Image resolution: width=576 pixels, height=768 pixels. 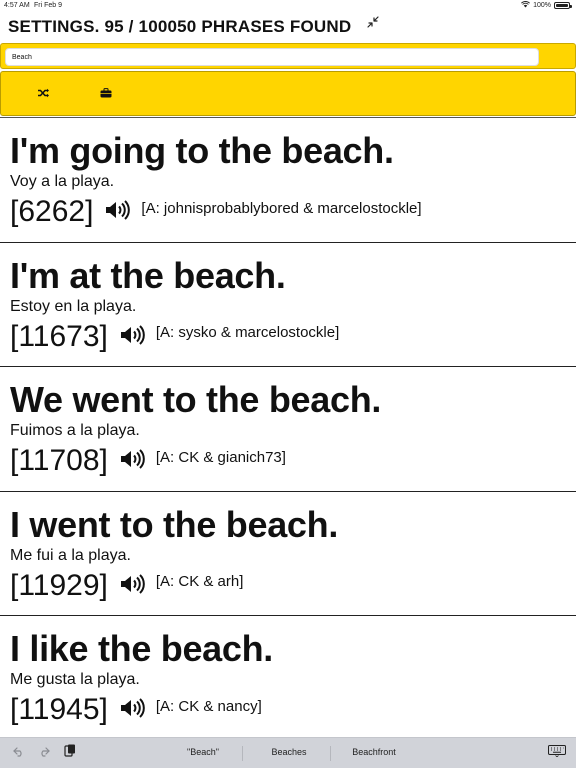 What do you see at coordinates (180, 26) in the screenshot?
I see `page-title: SETTINGS. 95 / 100050 PHRASES FOUND` at bounding box center [180, 26].